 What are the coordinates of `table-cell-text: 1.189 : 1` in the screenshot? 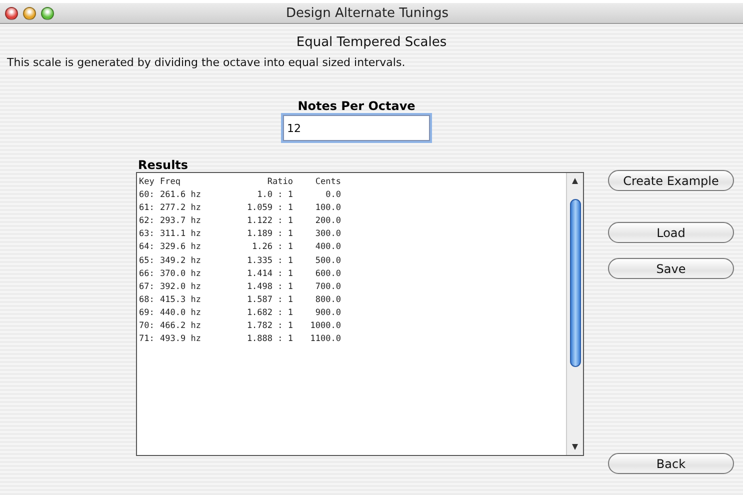 It's located at (269, 235).